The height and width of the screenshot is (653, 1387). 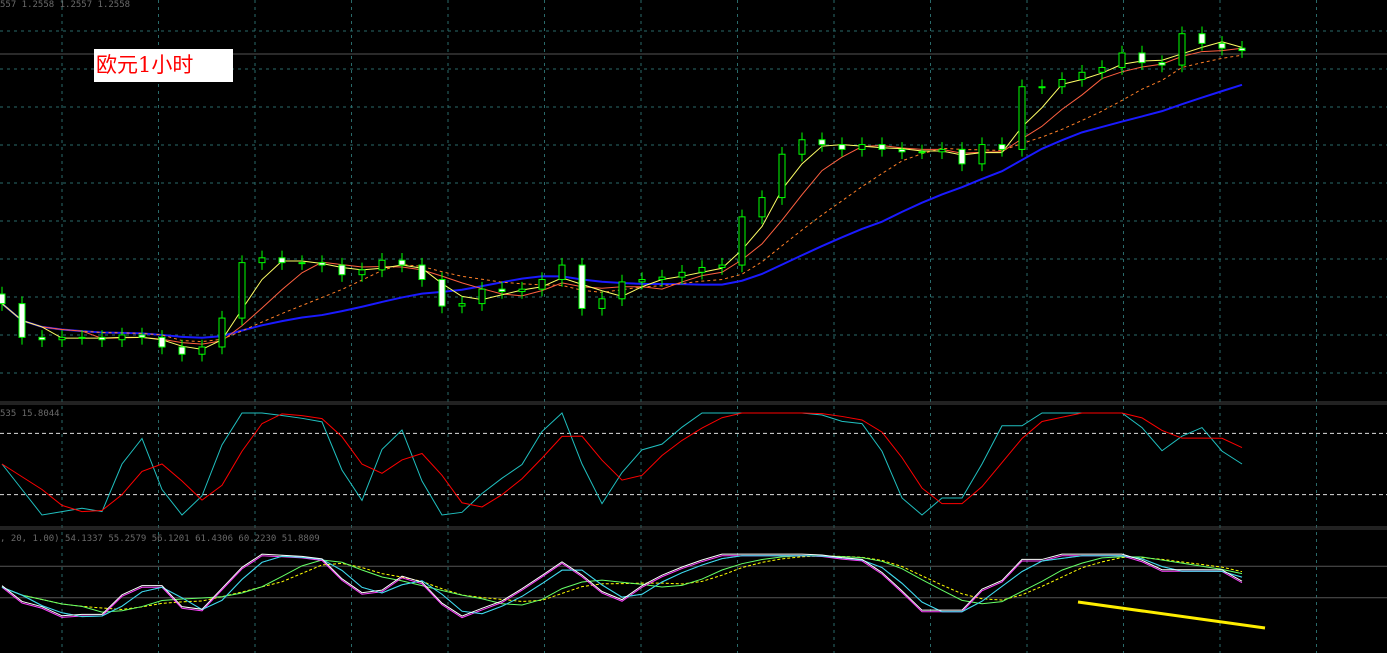 I want to click on chart-title-label: 欧元1小时, so click(x=163, y=65).